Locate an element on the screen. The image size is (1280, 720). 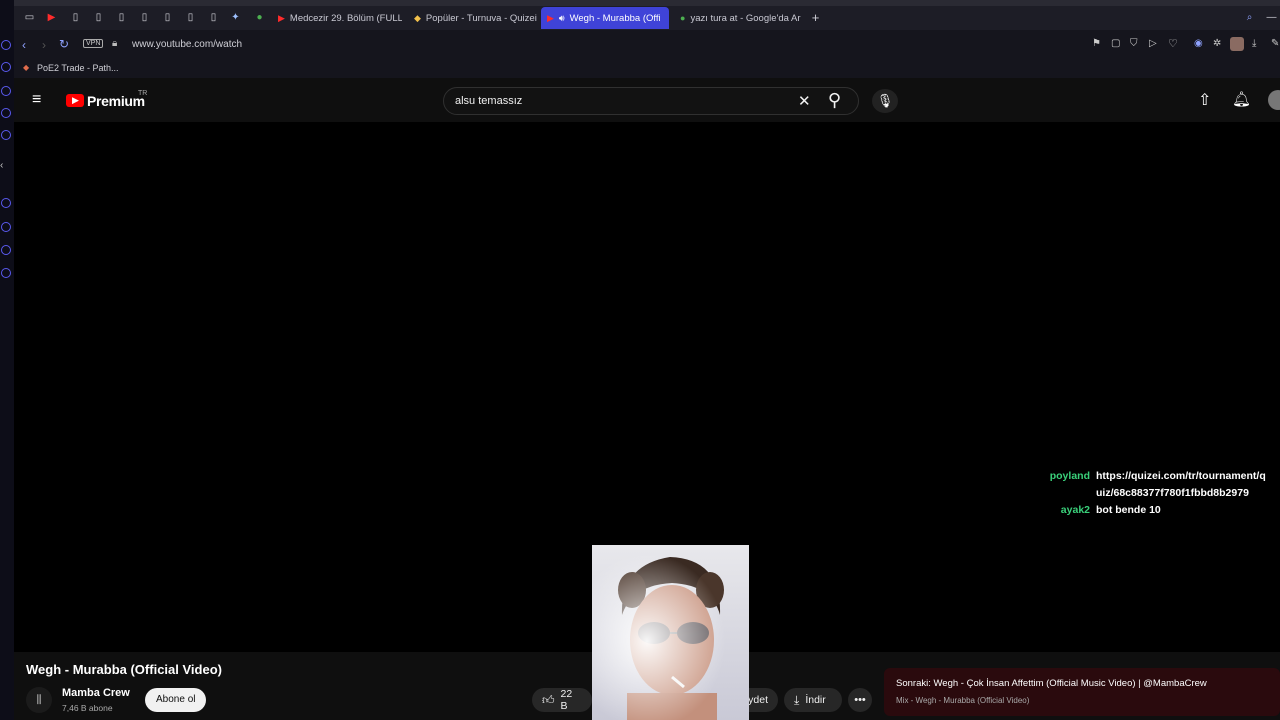
save-label: ydet is located at coordinates (758, 700).